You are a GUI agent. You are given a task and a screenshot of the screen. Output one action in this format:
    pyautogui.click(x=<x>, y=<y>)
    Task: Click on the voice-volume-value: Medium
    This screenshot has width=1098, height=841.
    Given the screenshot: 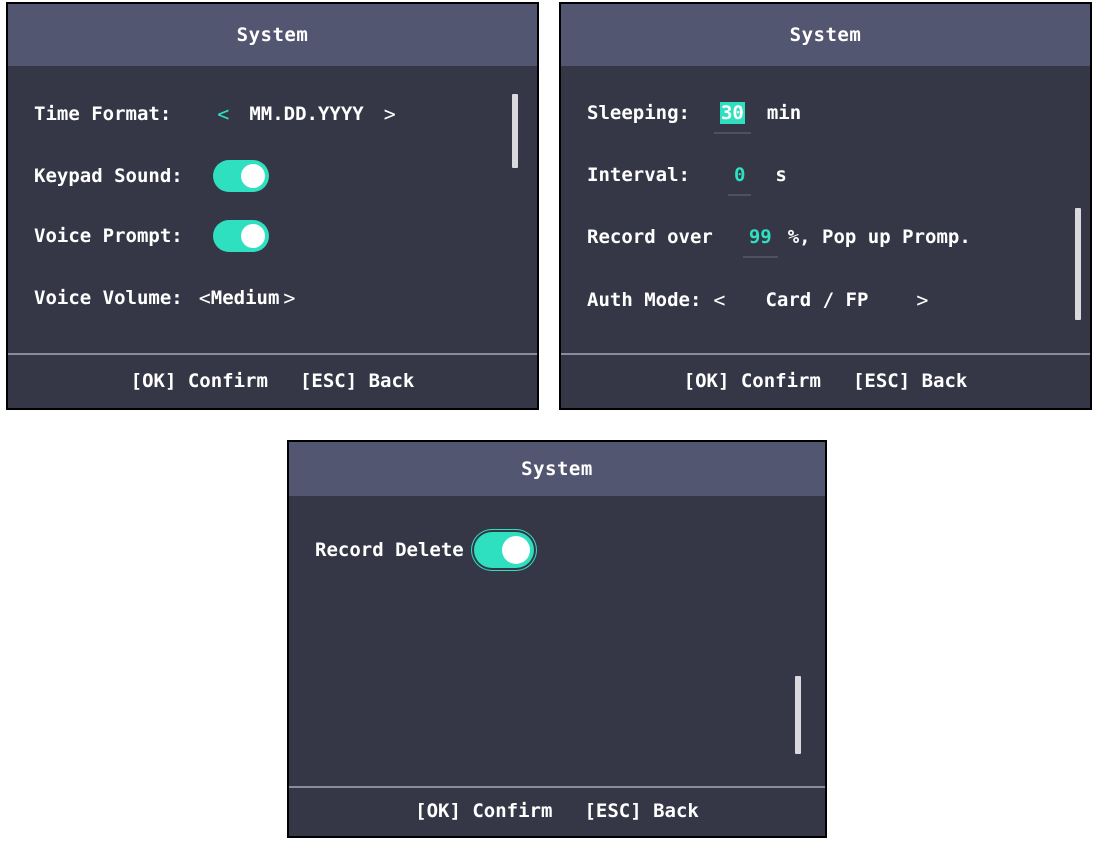 What is the action you would take?
    pyautogui.click(x=245, y=298)
    